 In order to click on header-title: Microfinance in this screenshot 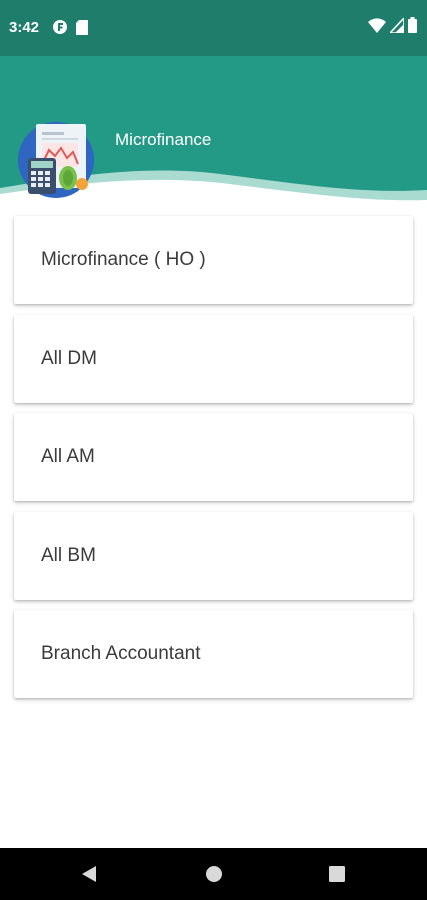, I will do `click(163, 139)`.